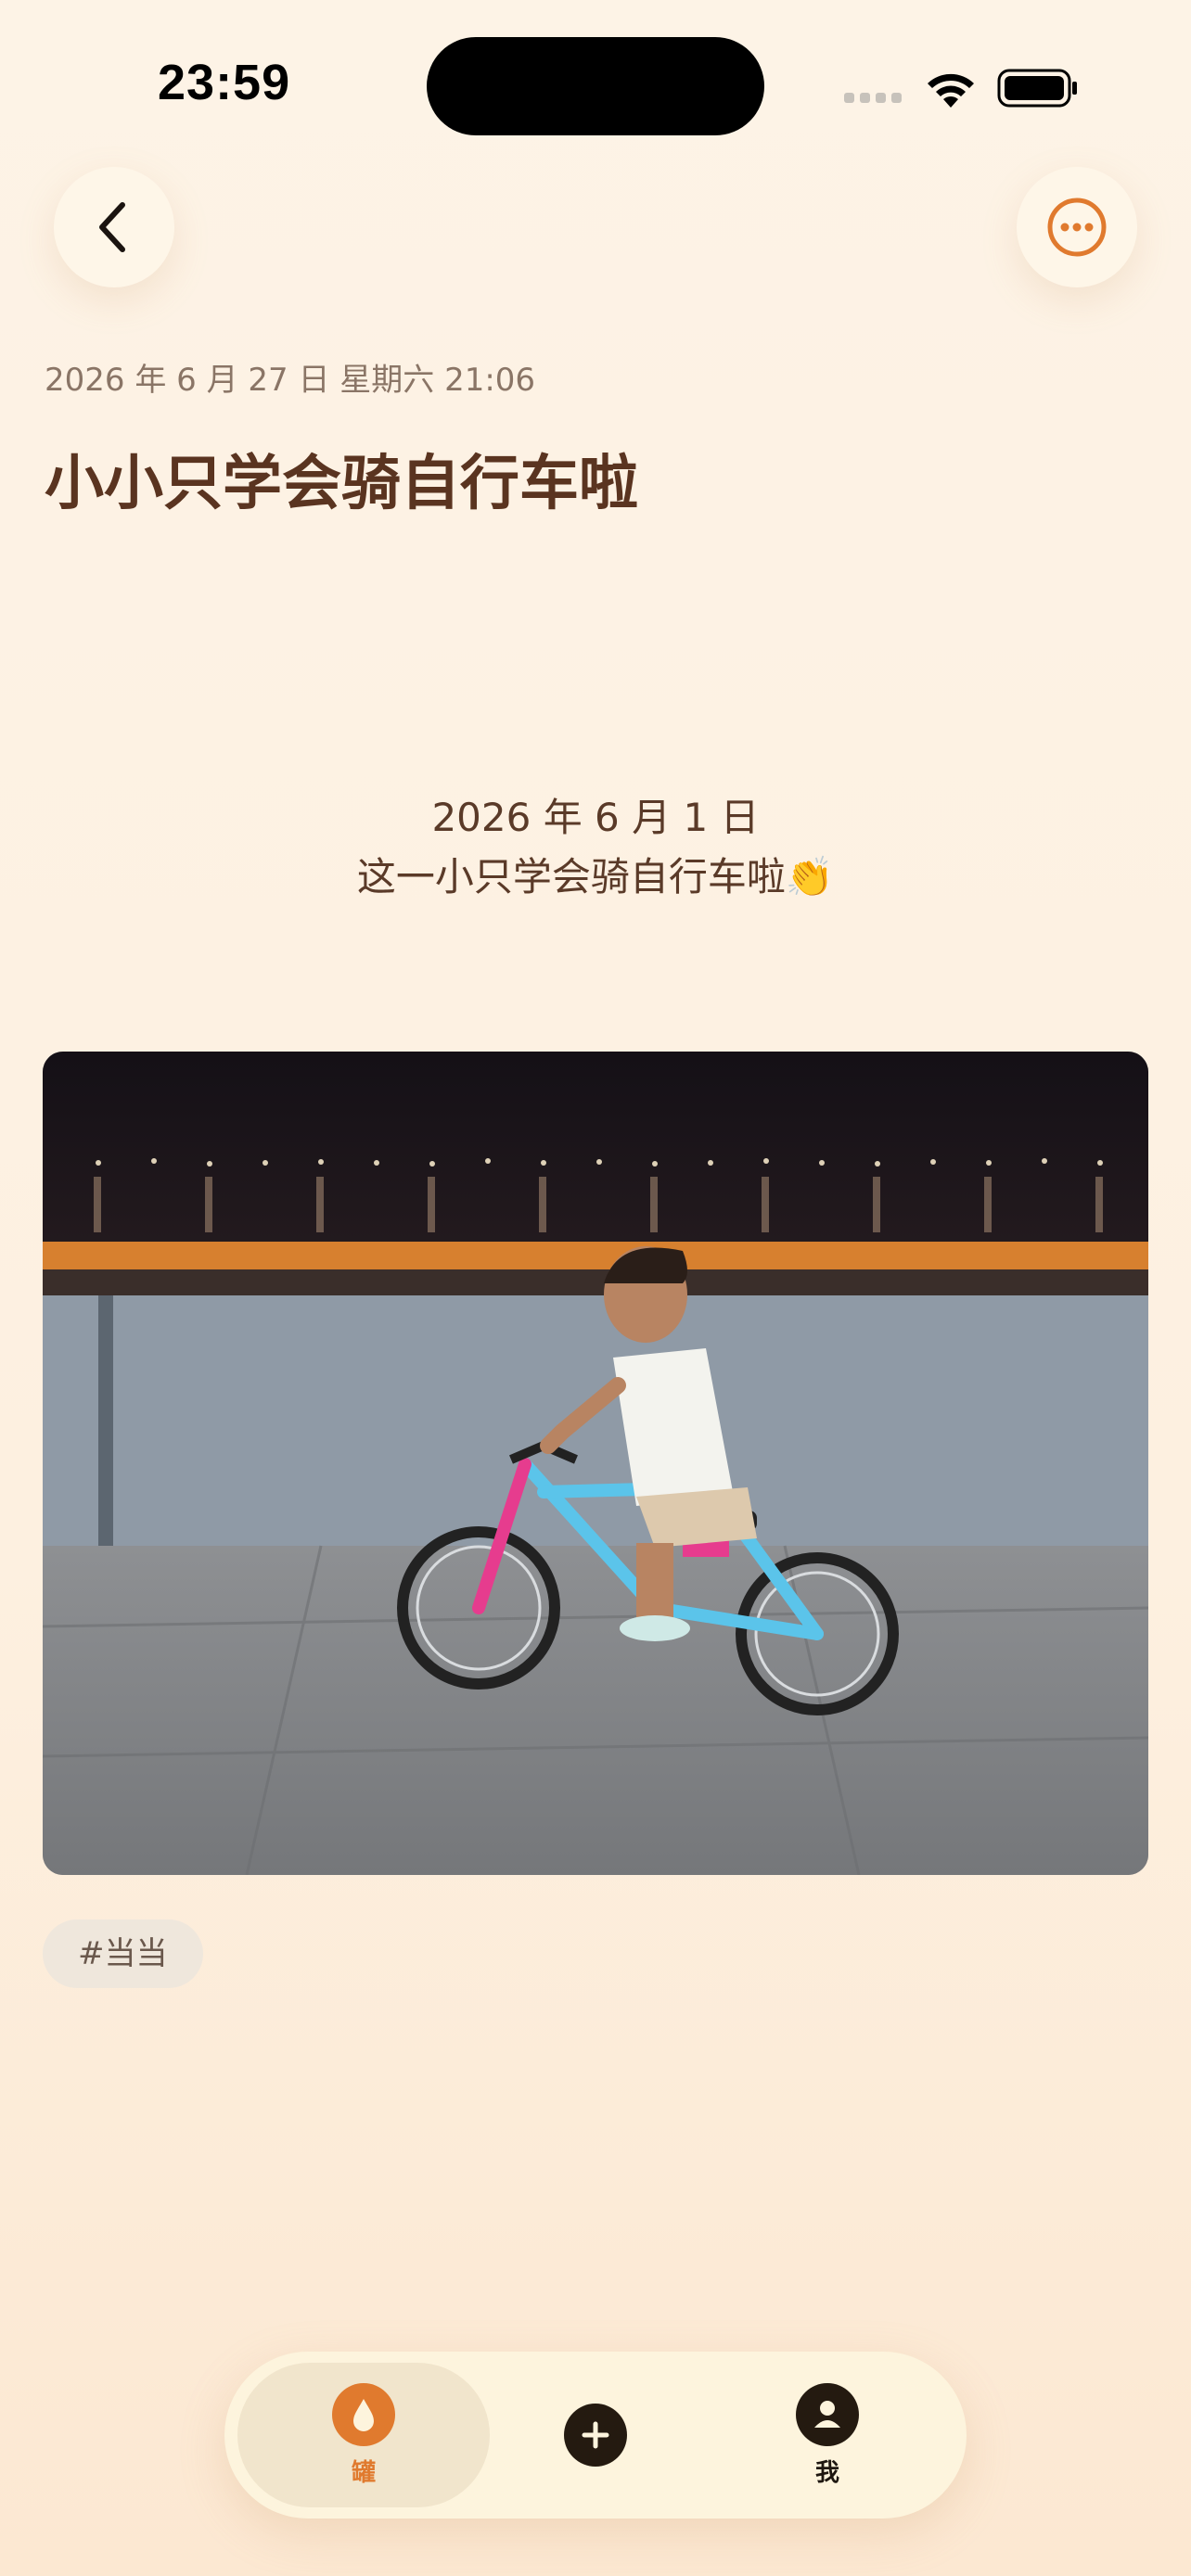 The height and width of the screenshot is (2576, 1191). Describe the element at coordinates (363, 2414) in the screenshot. I see `drop-icon` at that location.